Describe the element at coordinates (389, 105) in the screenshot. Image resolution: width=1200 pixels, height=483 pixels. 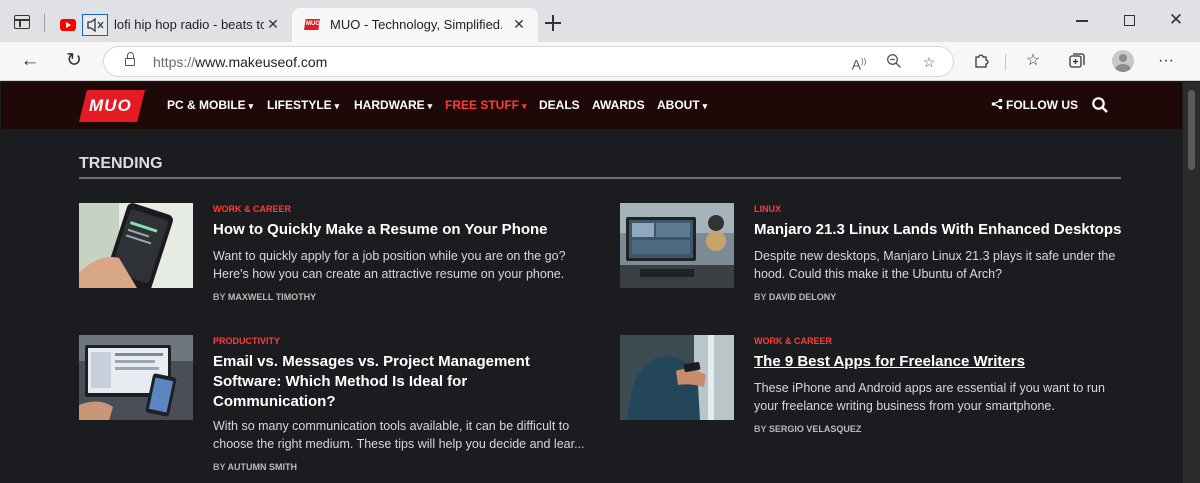
I see `nav-label: HARDWARE` at that location.